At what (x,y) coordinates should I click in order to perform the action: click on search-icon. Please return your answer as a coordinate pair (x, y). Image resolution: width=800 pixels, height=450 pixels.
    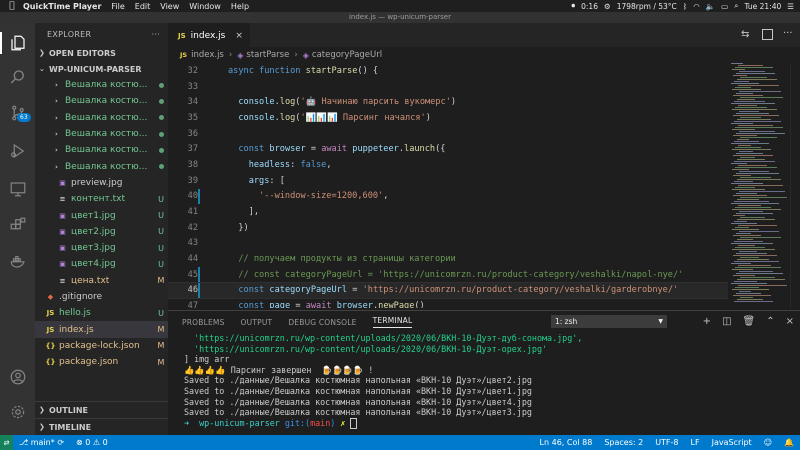
    Looking at the image, I should click on (17, 77).